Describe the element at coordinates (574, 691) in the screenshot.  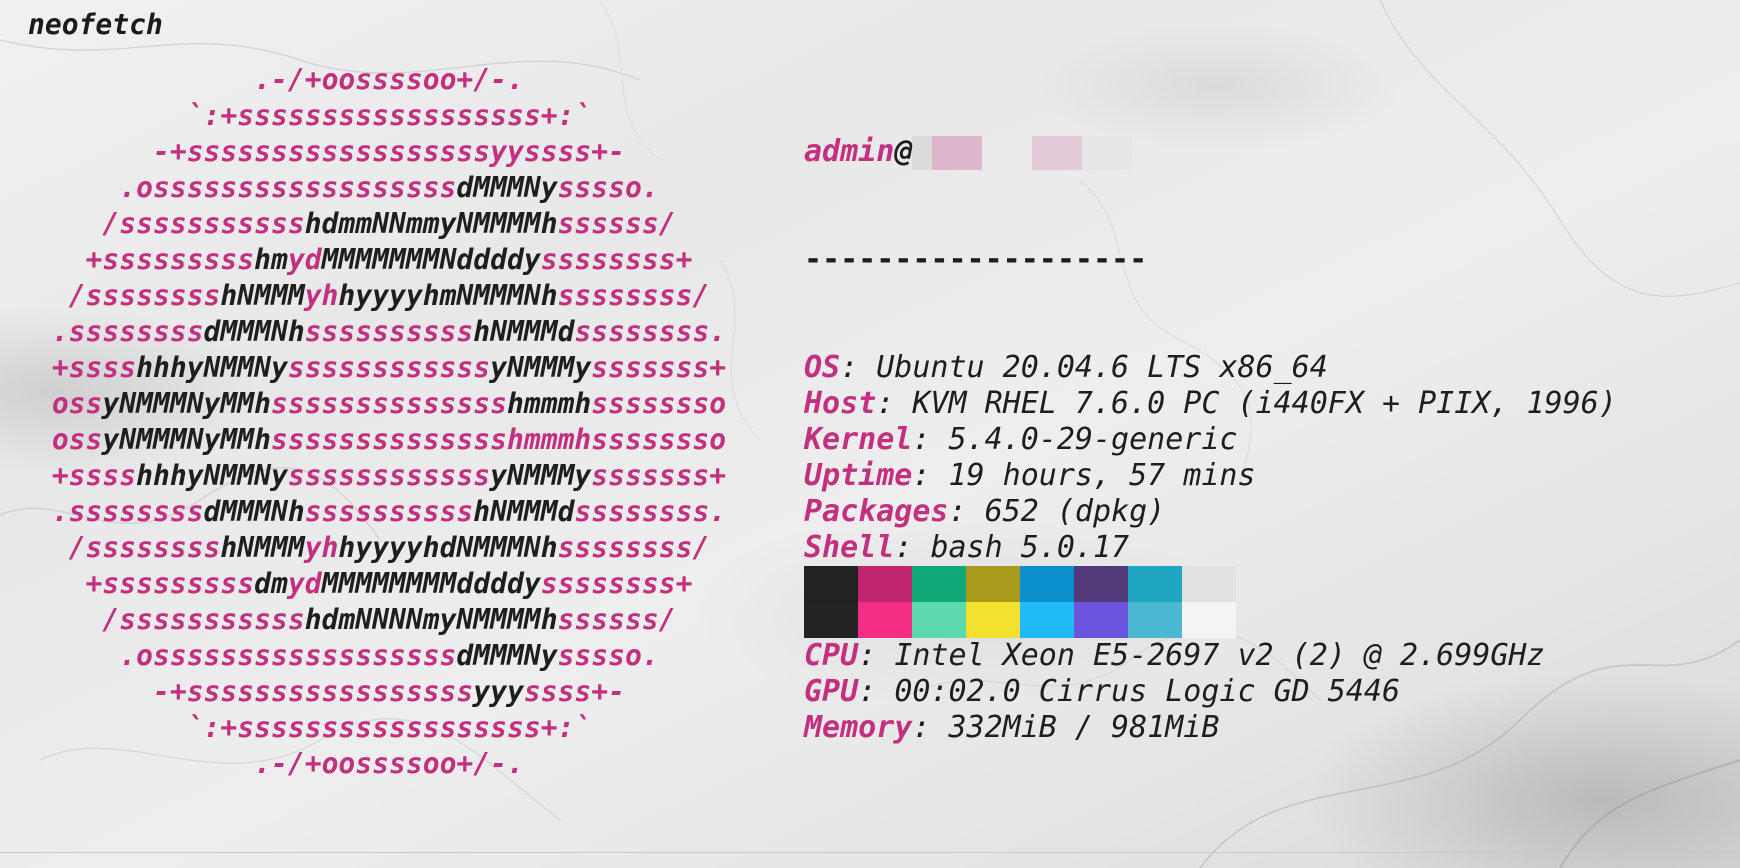
I see `logo-segment: ssss+-` at that location.